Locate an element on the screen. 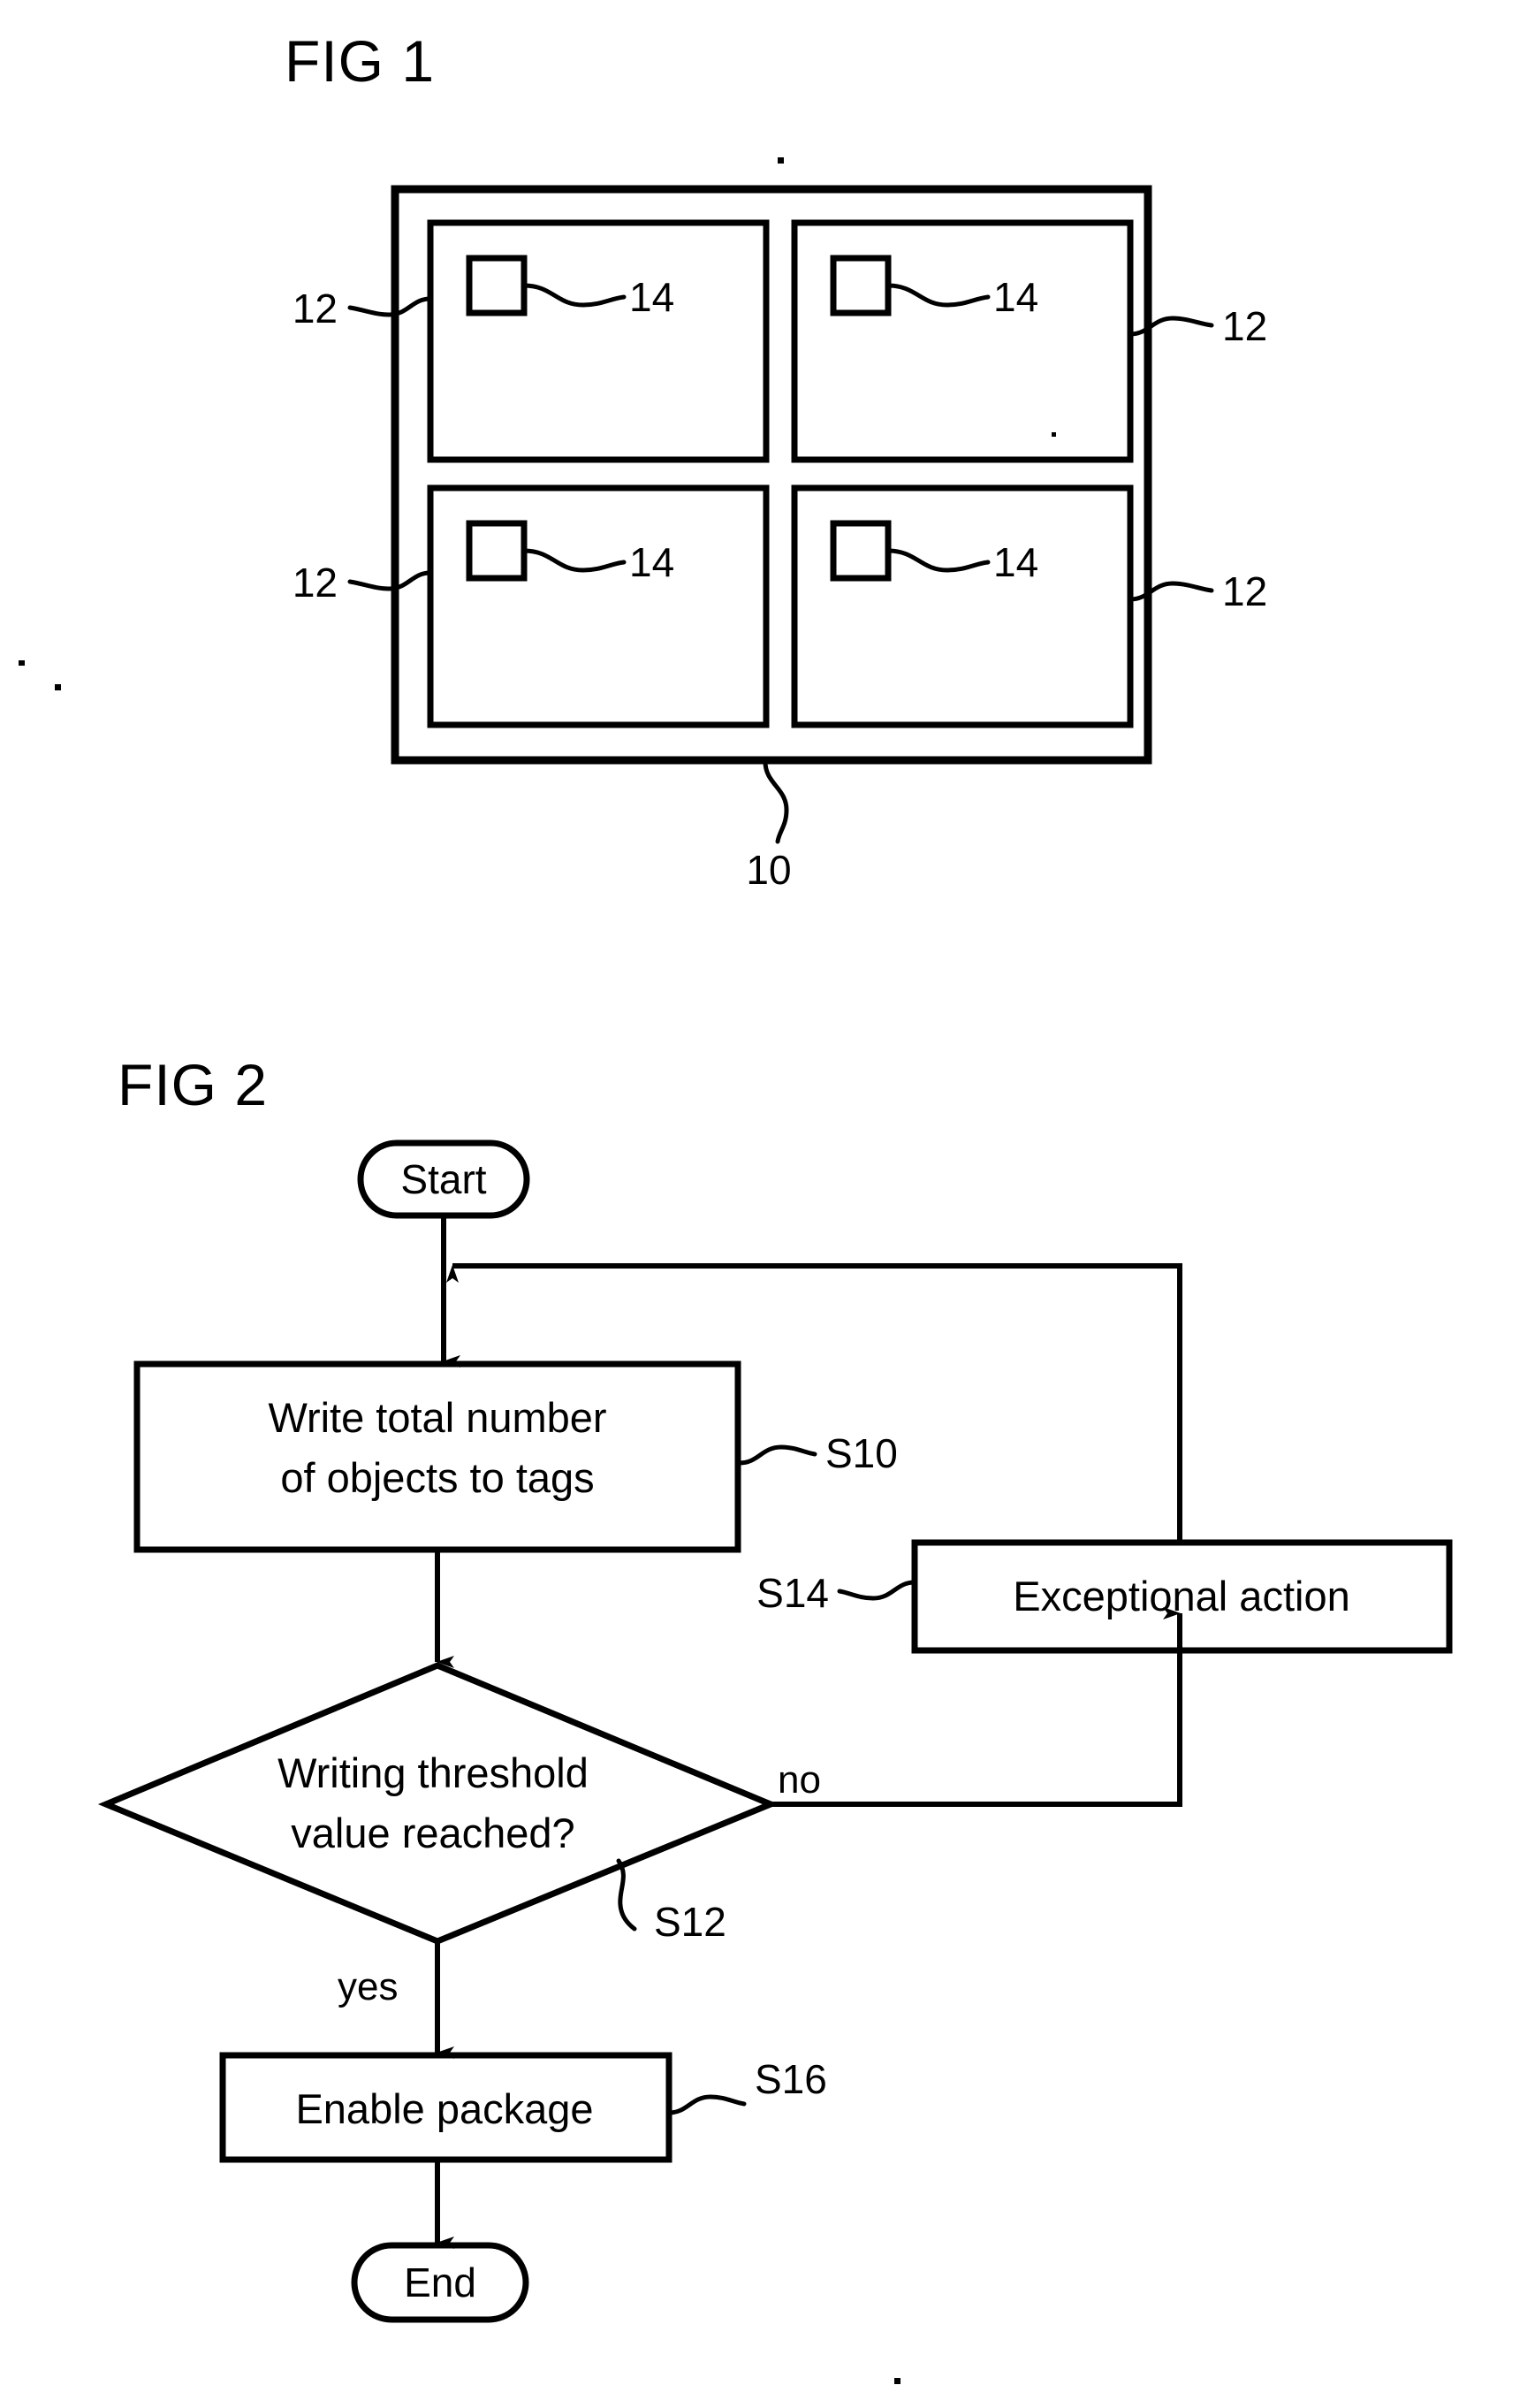  ref-label-s12: S12 is located at coordinates (690, 1922).